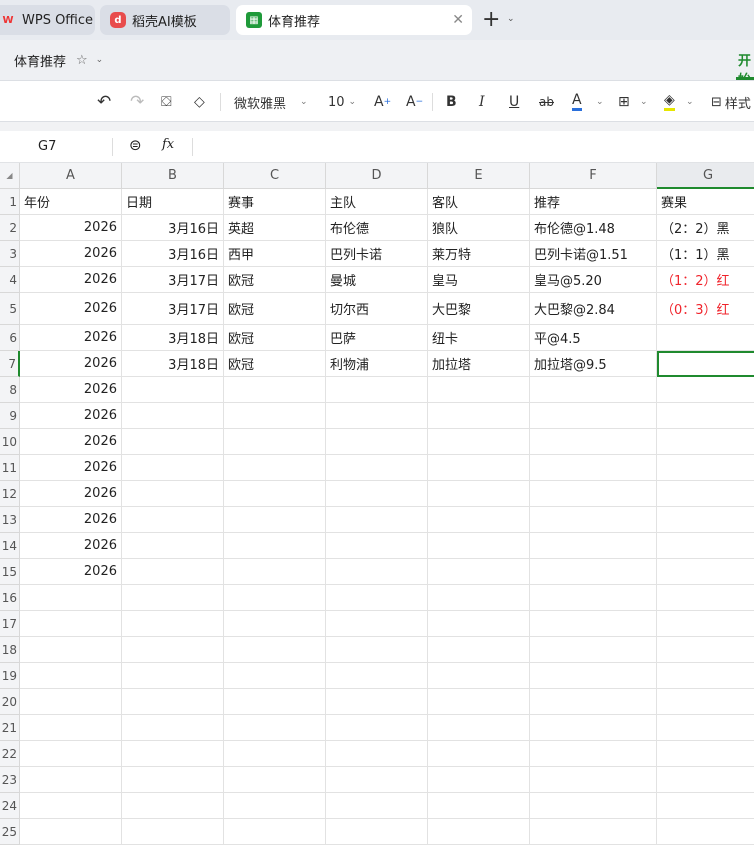 Image resolution: width=754 pixels, height=845 pixels. What do you see at coordinates (377, 338) in the screenshot?
I see `table-cell: 巴萨` at bounding box center [377, 338].